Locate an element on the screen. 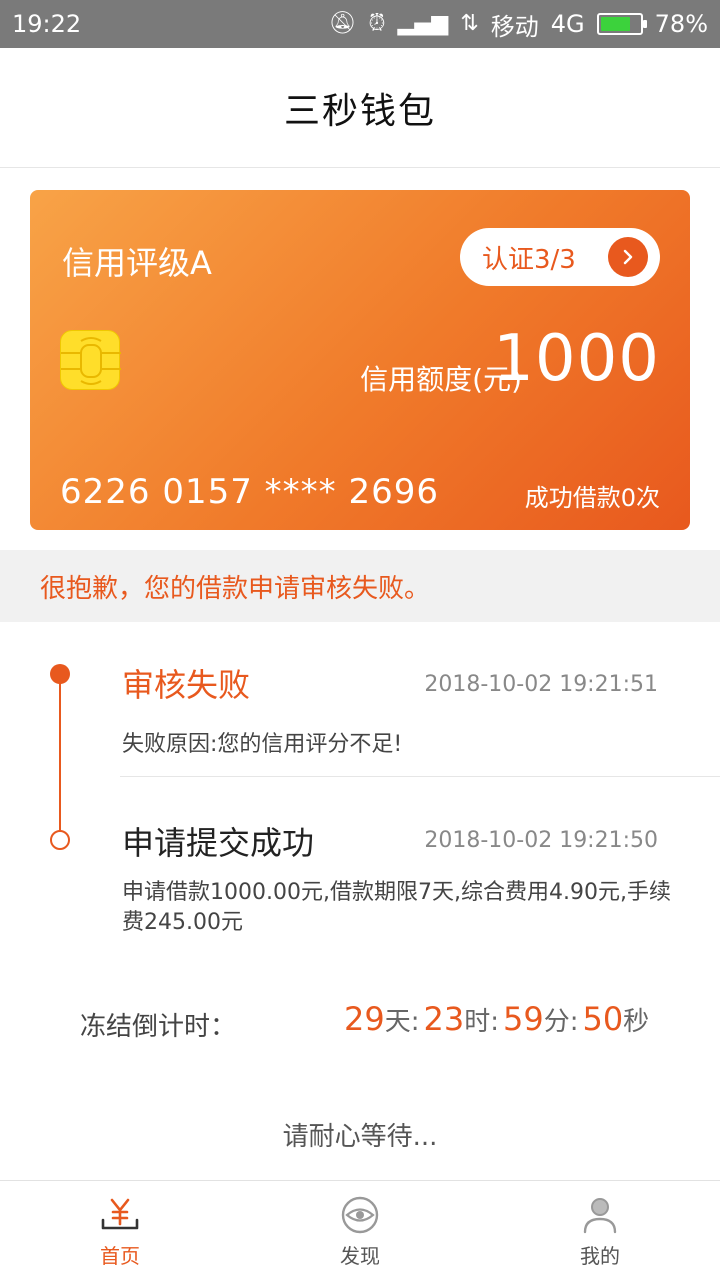 The height and width of the screenshot is (1280, 720). yen-home-icon is located at coordinates (120, 1215).